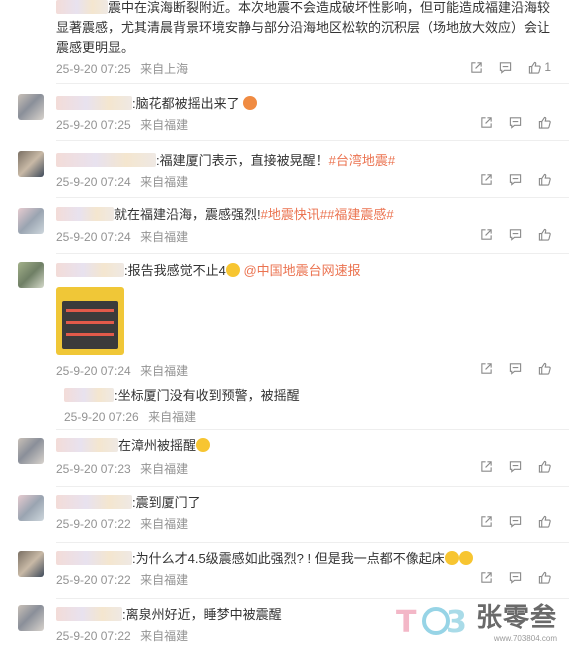 The height and width of the screenshot is (653, 569). I want to click on like-button: 1, so click(539, 67).